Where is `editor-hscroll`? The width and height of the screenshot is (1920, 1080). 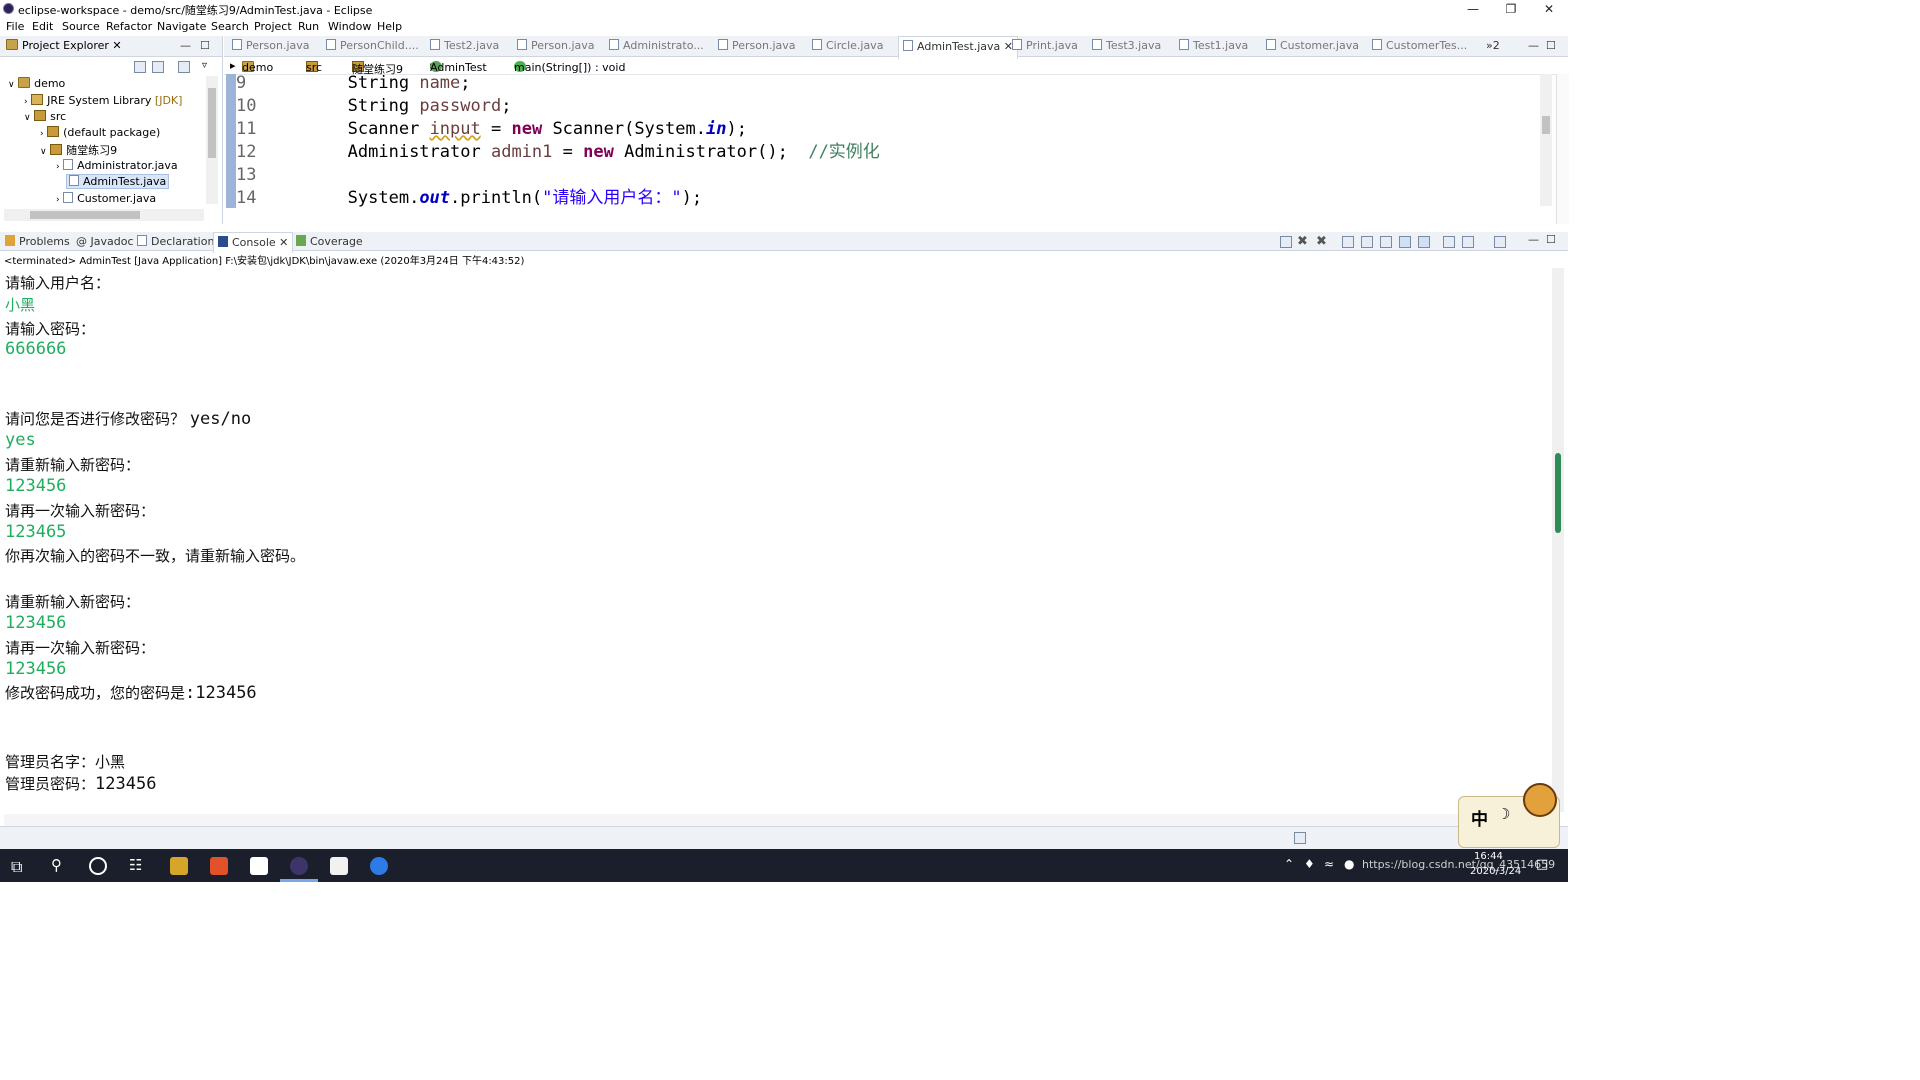 editor-hscroll is located at coordinates (899, 216).